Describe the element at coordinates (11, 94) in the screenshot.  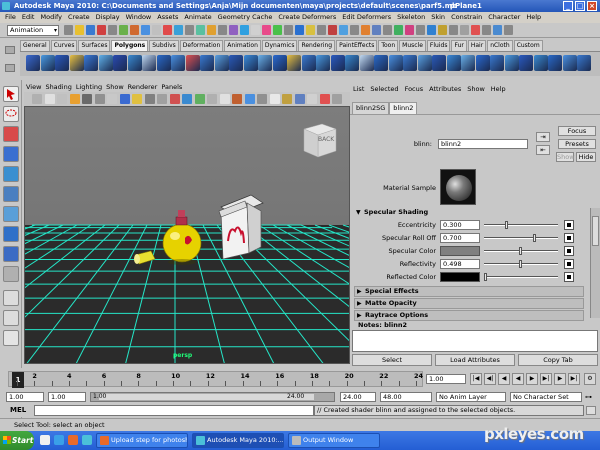
I see `select-tool-icon` at that location.